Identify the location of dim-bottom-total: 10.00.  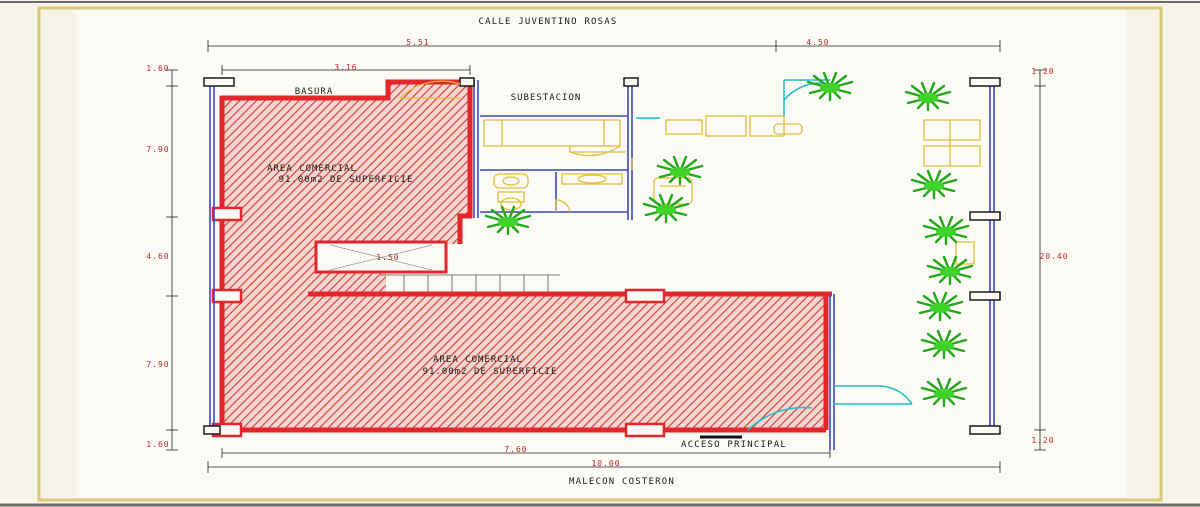
(605, 463).